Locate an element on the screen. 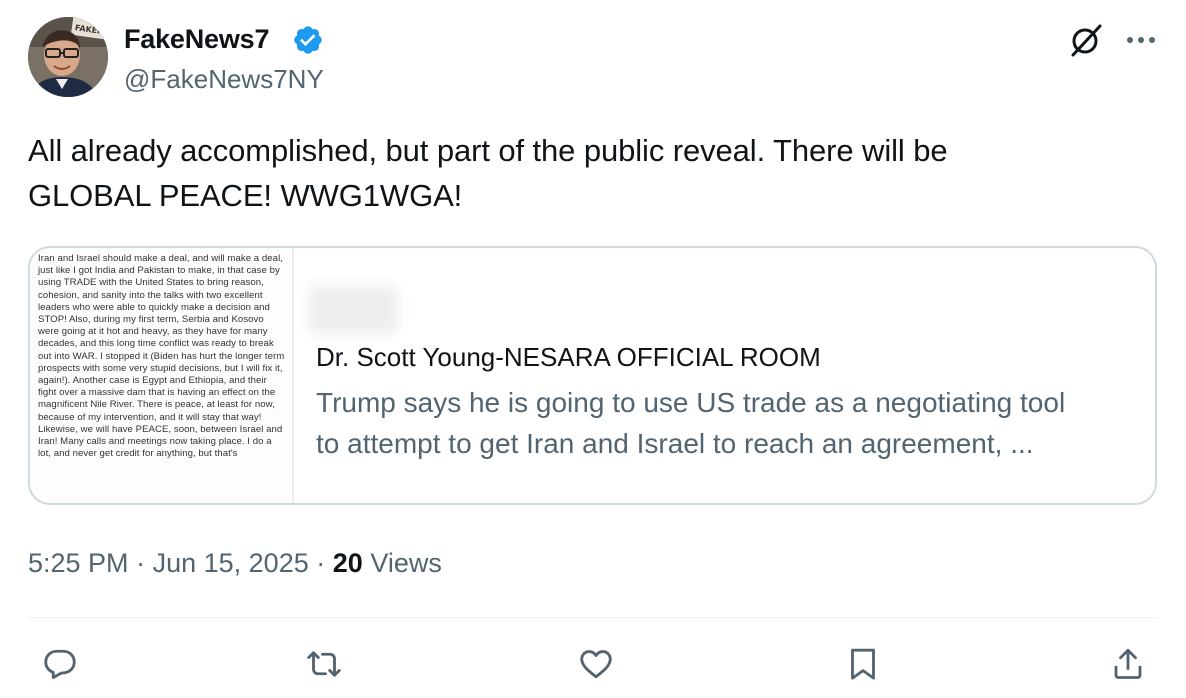  tweet-time: 5:25 PM is located at coordinates (78, 563).